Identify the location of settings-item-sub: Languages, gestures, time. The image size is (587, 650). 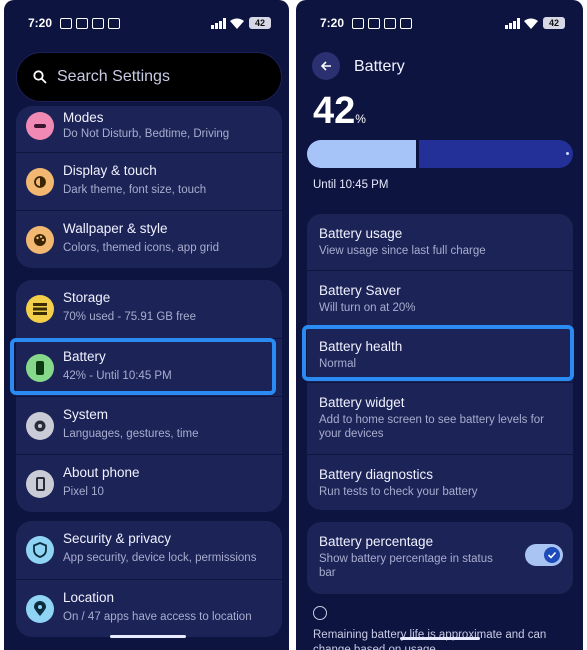
(131, 434).